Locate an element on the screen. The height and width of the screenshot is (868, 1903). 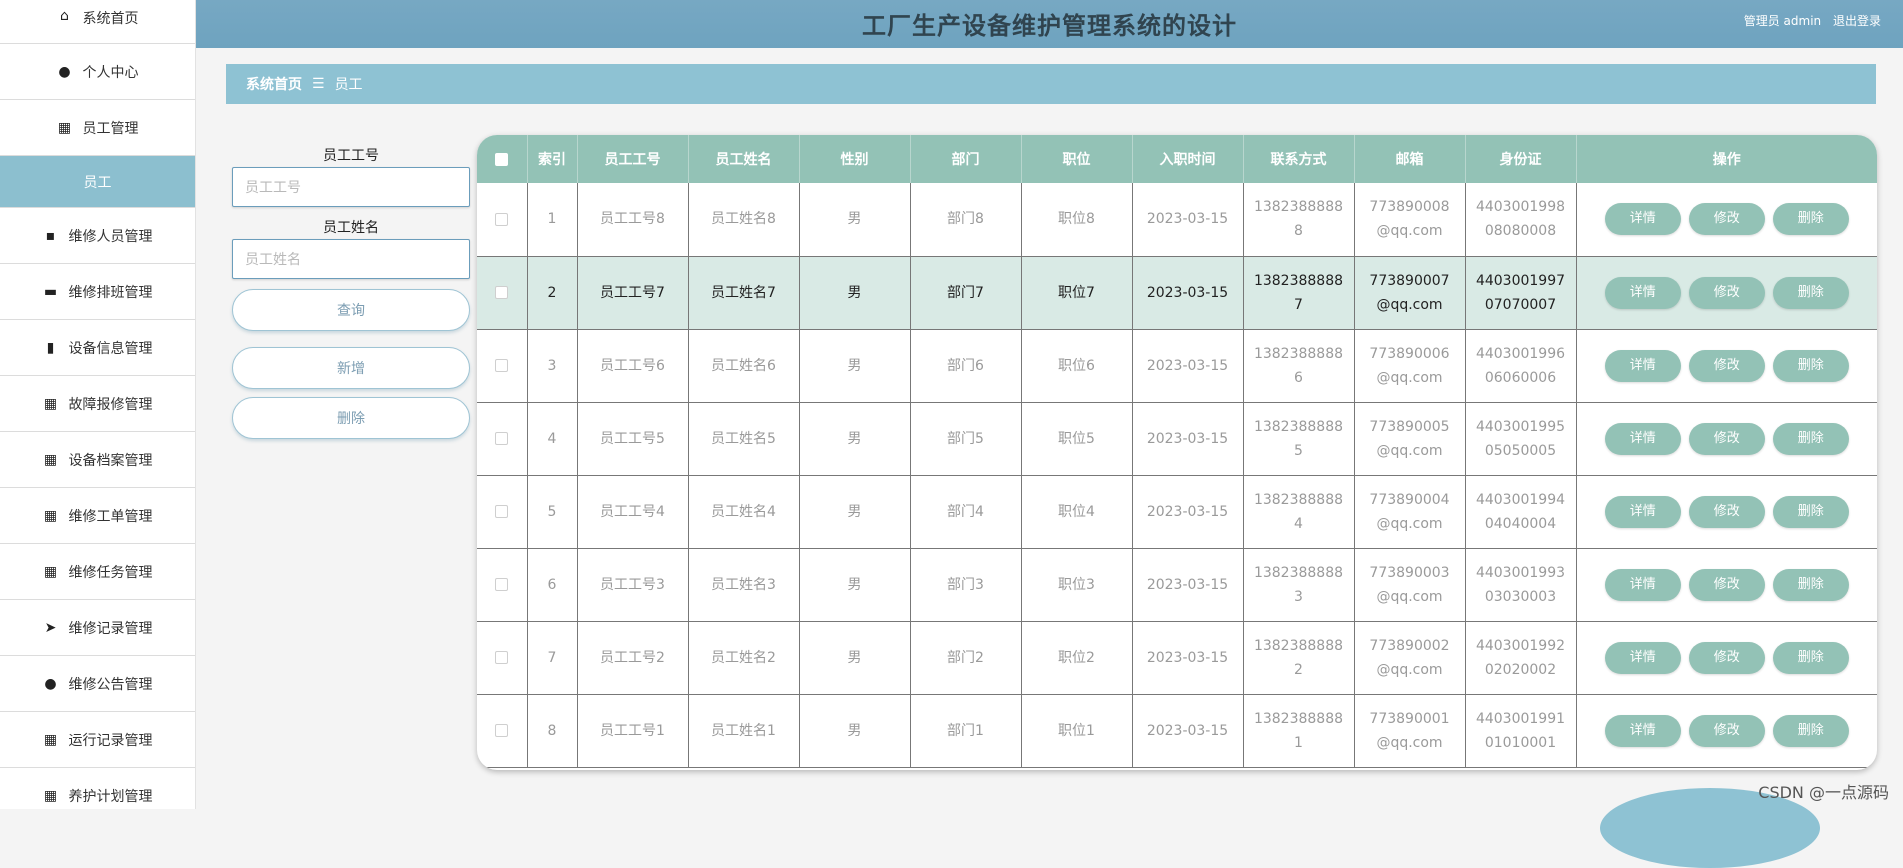
add-button: 新增 is located at coordinates (351, 368).